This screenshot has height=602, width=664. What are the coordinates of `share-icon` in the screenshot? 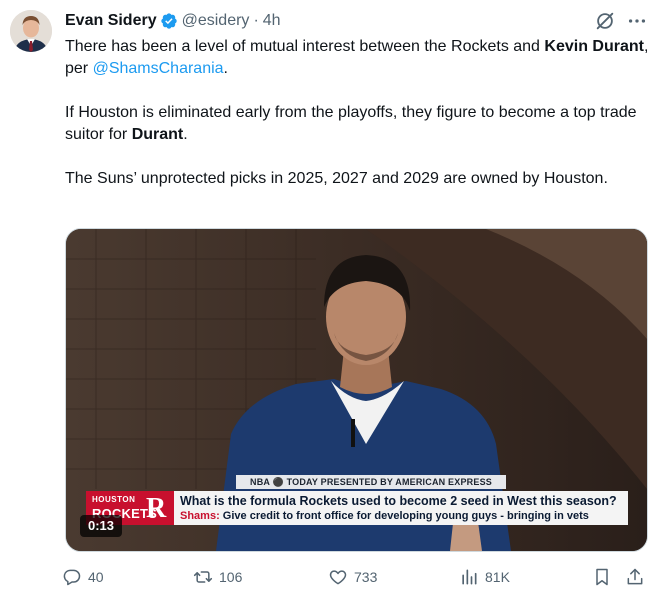 It's located at (635, 576).